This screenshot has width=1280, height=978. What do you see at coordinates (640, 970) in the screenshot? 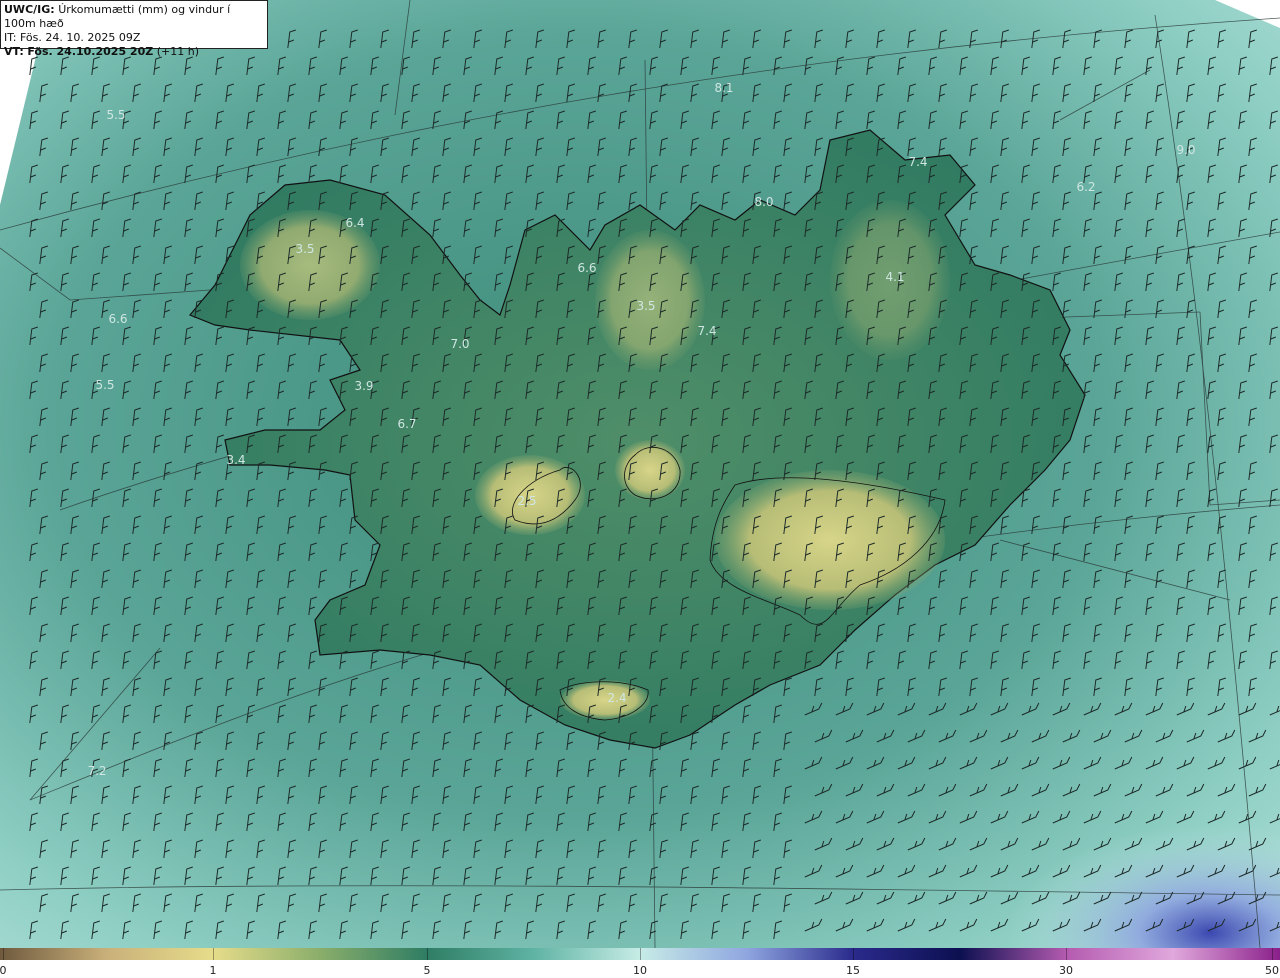
I see `colorbar-tick-label: 10` at bounding box center [640, 970].